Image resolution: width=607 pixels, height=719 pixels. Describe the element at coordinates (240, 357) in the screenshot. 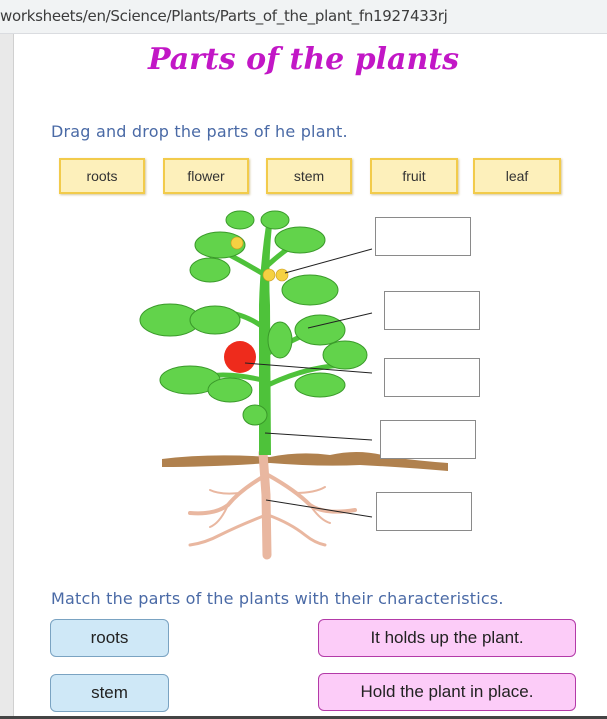

I see `tomato-fruit` at that location.